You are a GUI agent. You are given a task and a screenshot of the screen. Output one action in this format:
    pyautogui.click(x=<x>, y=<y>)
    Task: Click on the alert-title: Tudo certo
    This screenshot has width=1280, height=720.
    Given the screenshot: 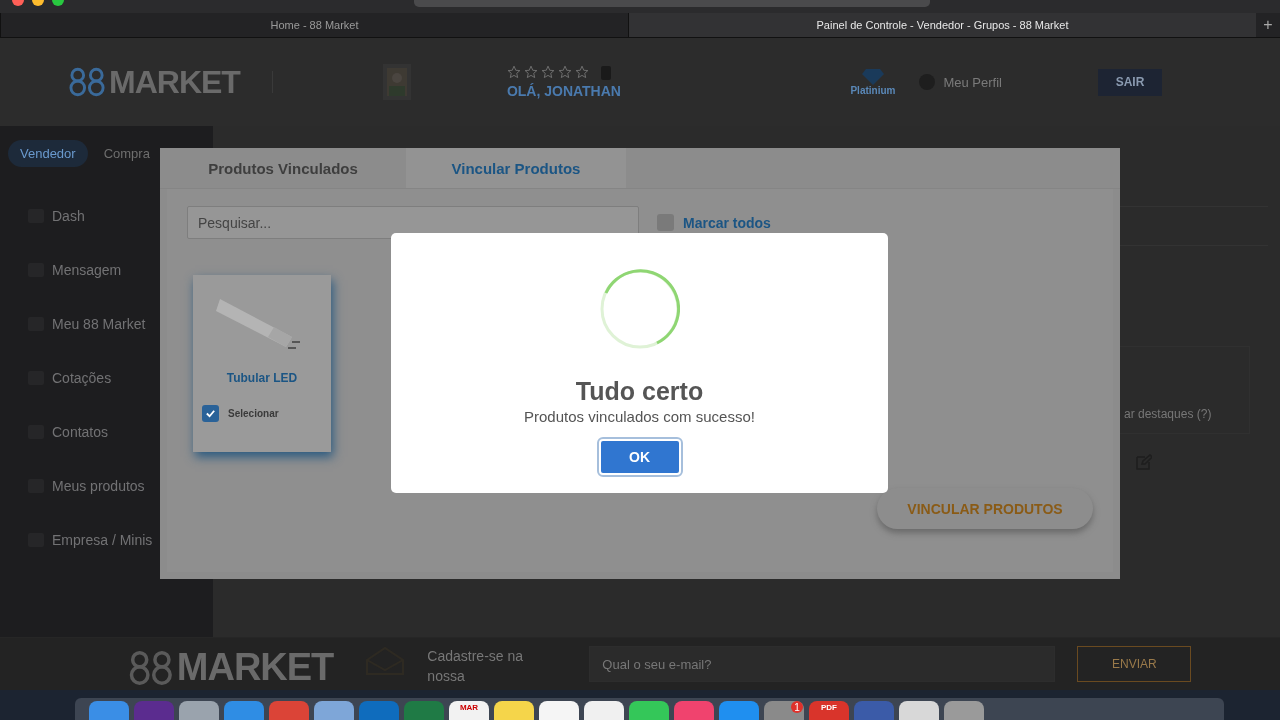 What is the action you would take?
    pyautogui.click(x=639, y=391)
    